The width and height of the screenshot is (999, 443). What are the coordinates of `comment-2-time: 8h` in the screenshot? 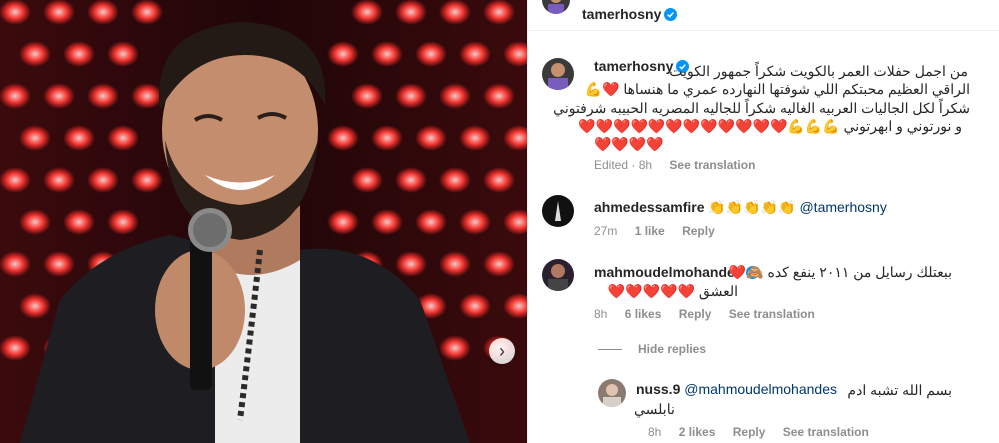 It's located at (601, 314).